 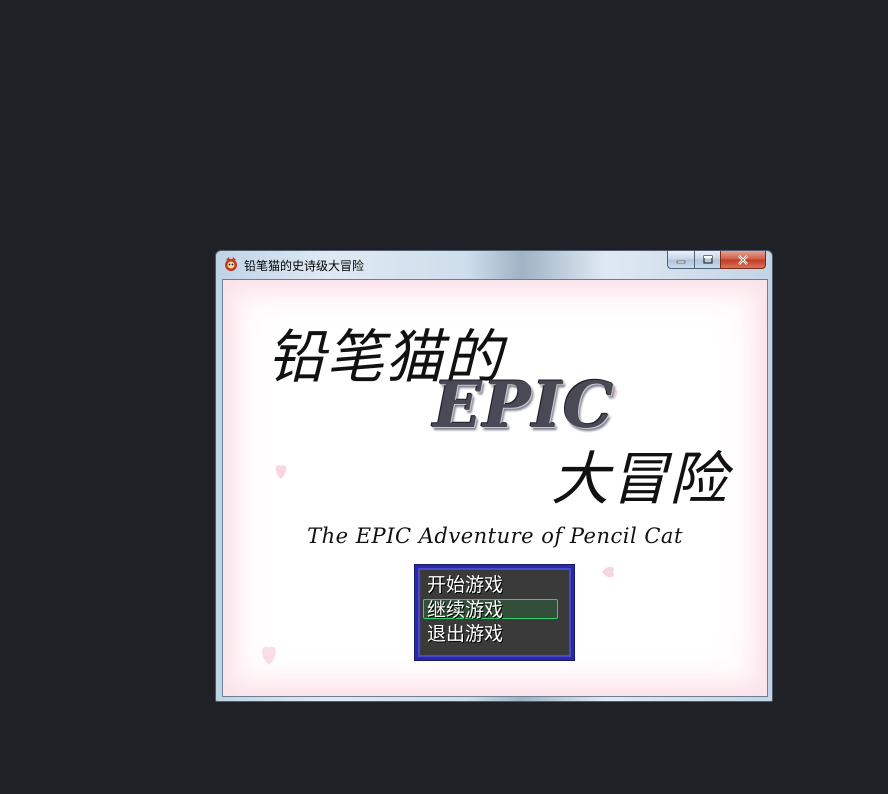 What do you see at coordinates (494, 264) in the screenshot?
I see `title-bar: 铅笔猫的史诗级大冒险` at bounding box center [494, 264].